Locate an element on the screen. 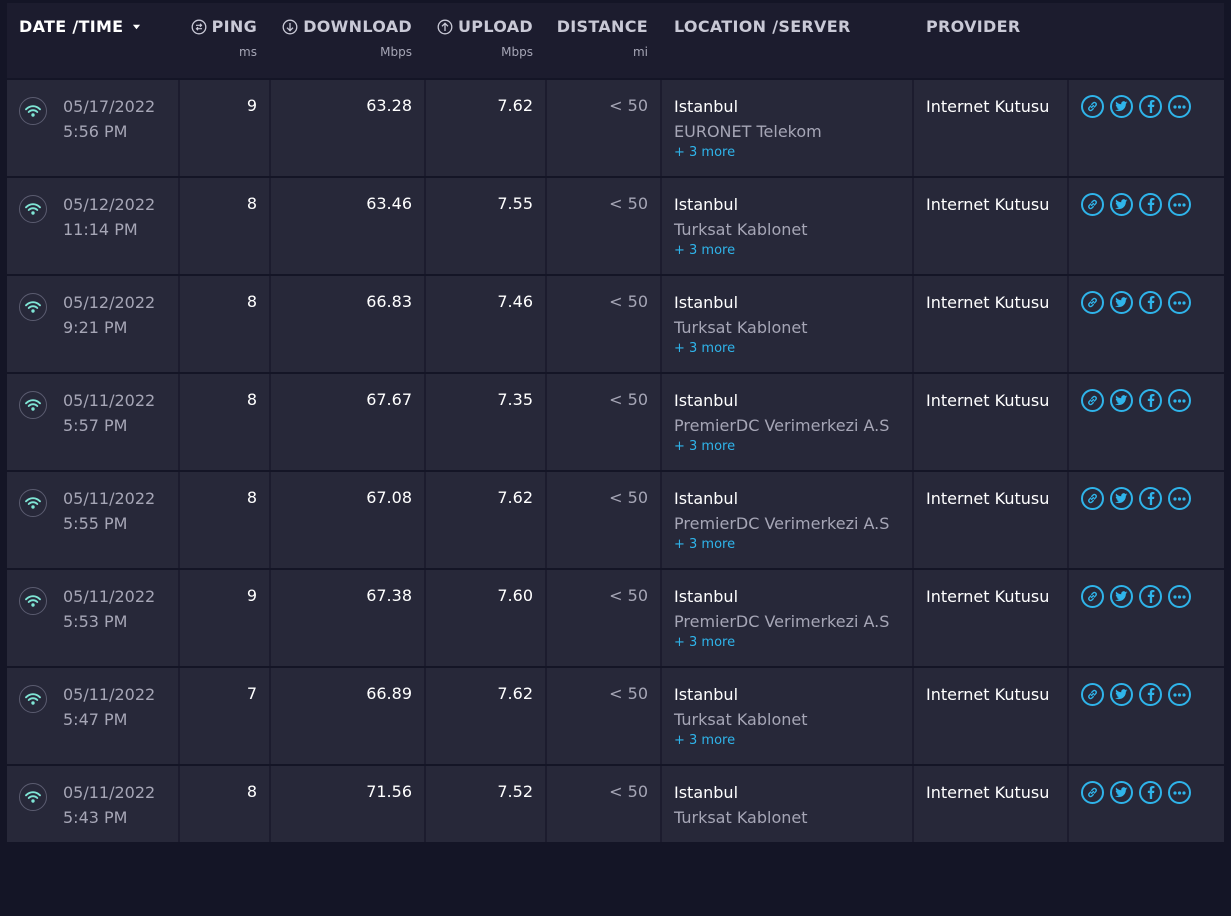  download-cell: 63.28 is located at coordinates (348, 128).